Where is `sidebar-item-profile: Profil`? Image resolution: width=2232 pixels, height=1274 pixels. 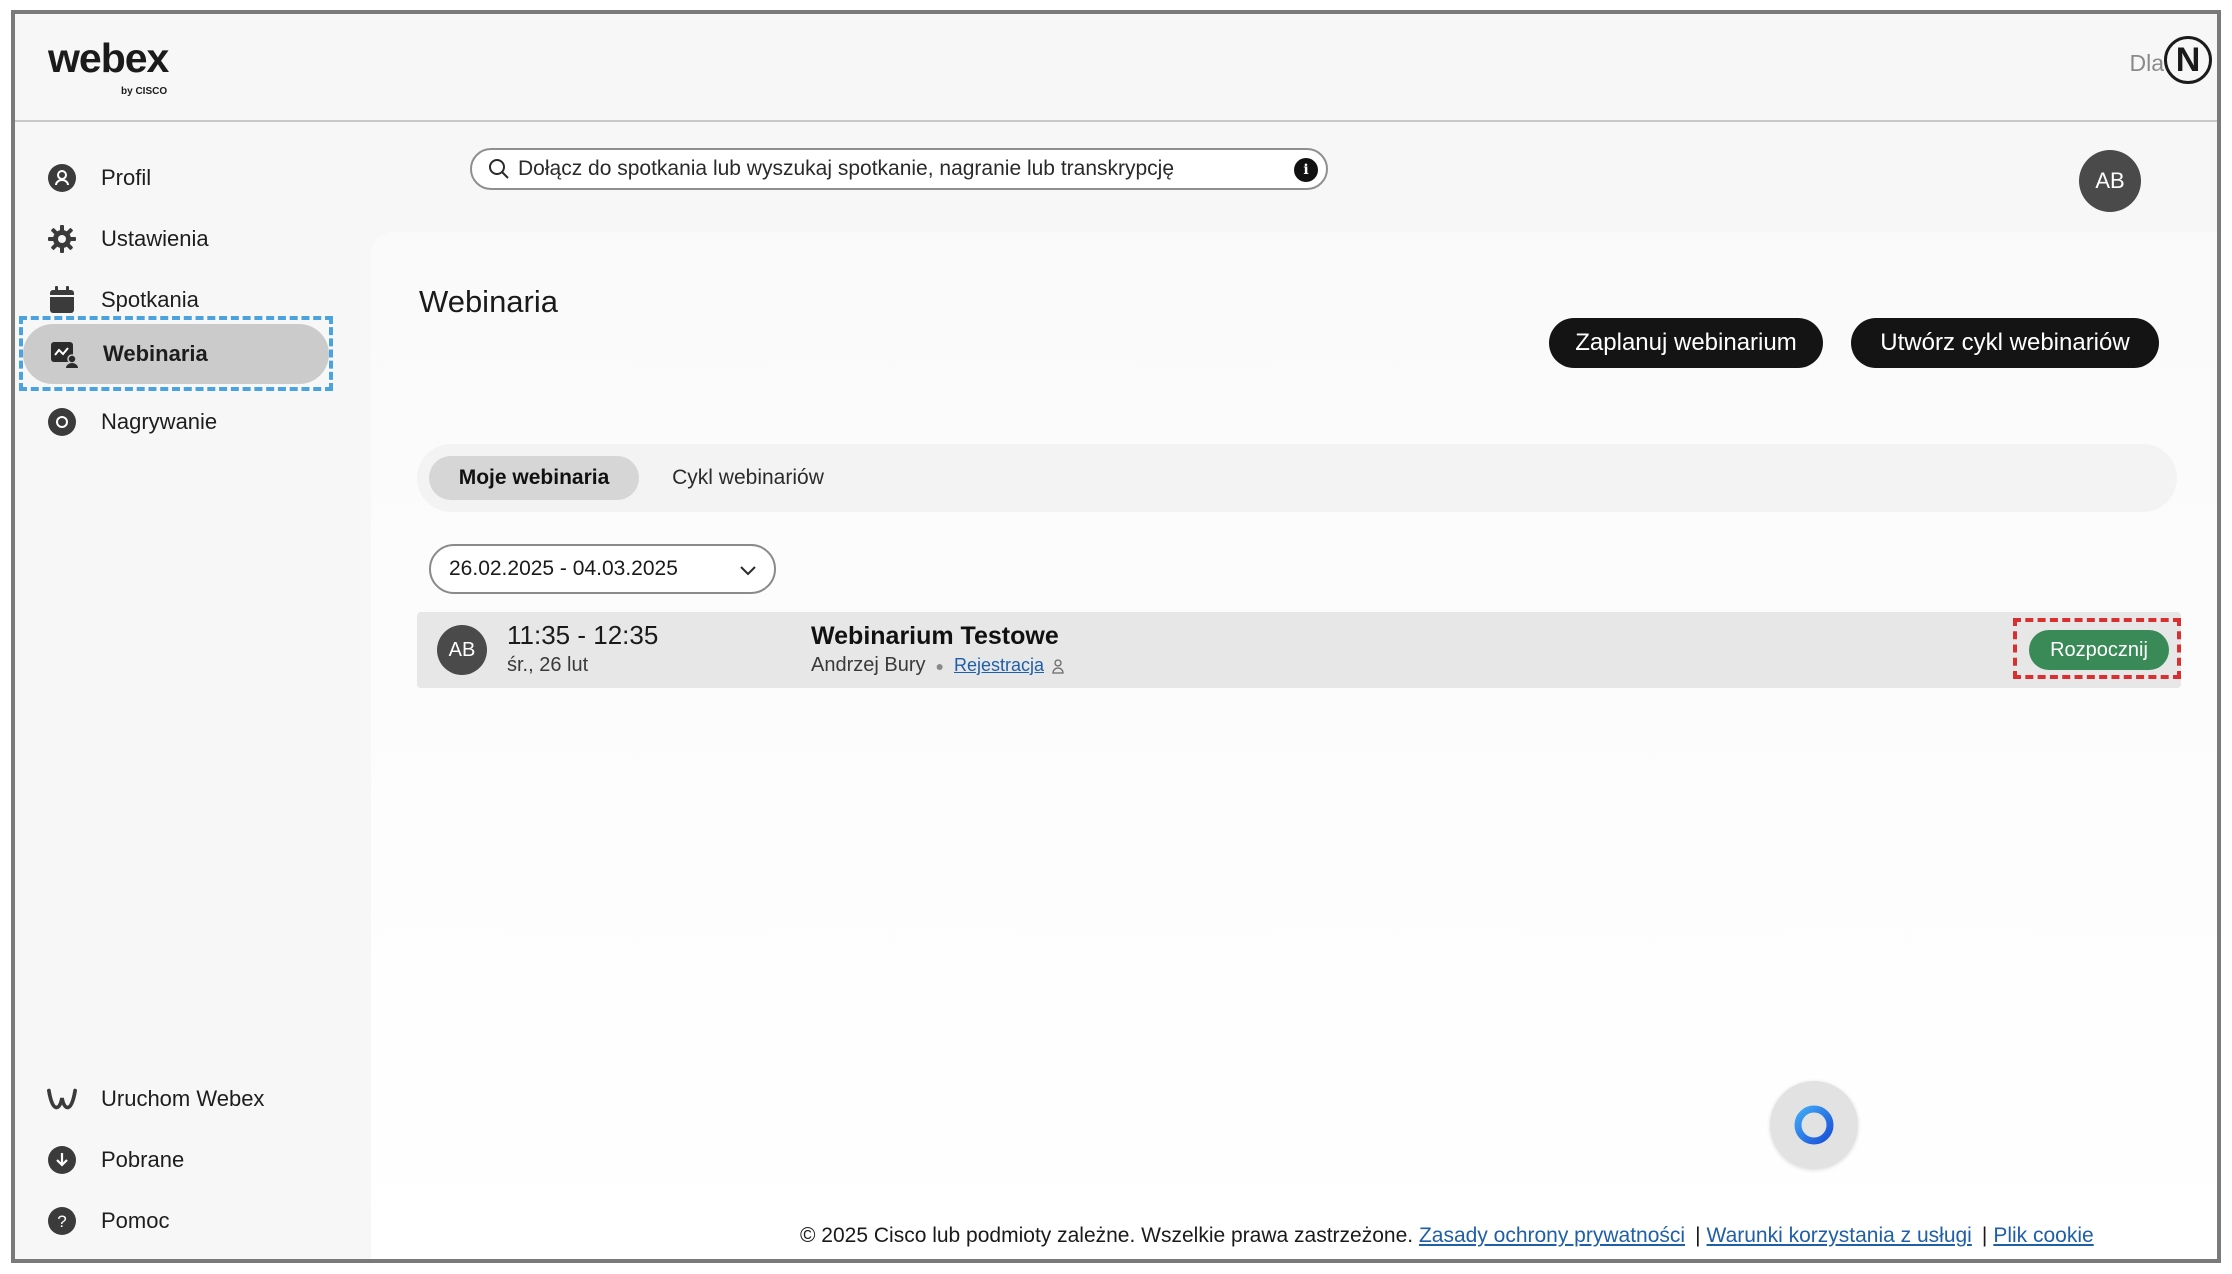
sidebar-item-profile: Profil is located at coordinates (176, 178).